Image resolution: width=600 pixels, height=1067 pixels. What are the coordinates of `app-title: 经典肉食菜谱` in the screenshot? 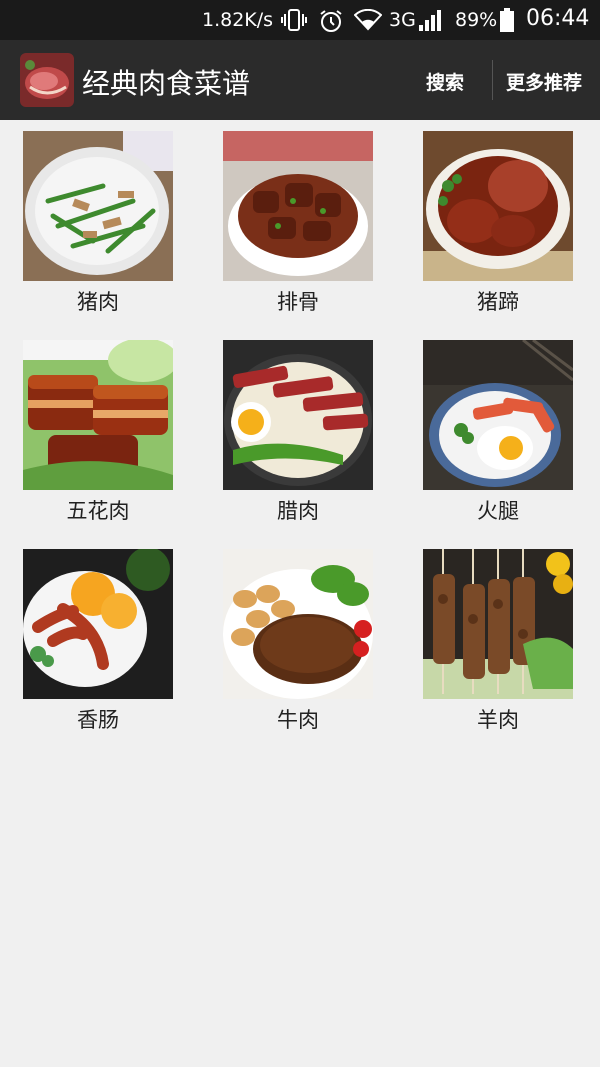 It's located at (166, 83).